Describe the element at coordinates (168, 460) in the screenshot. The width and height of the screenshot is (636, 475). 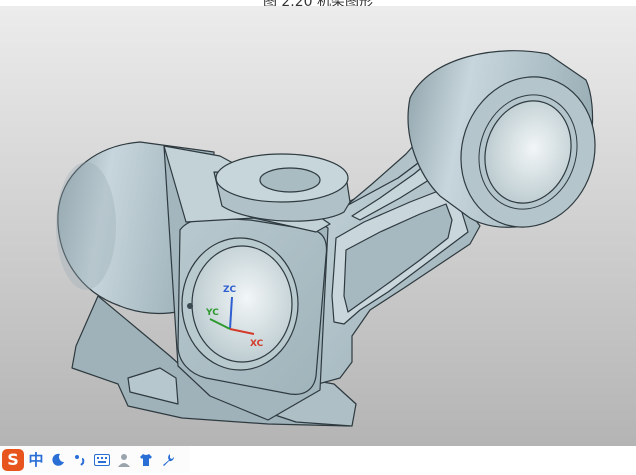
I see `wrench-icon` at that location.